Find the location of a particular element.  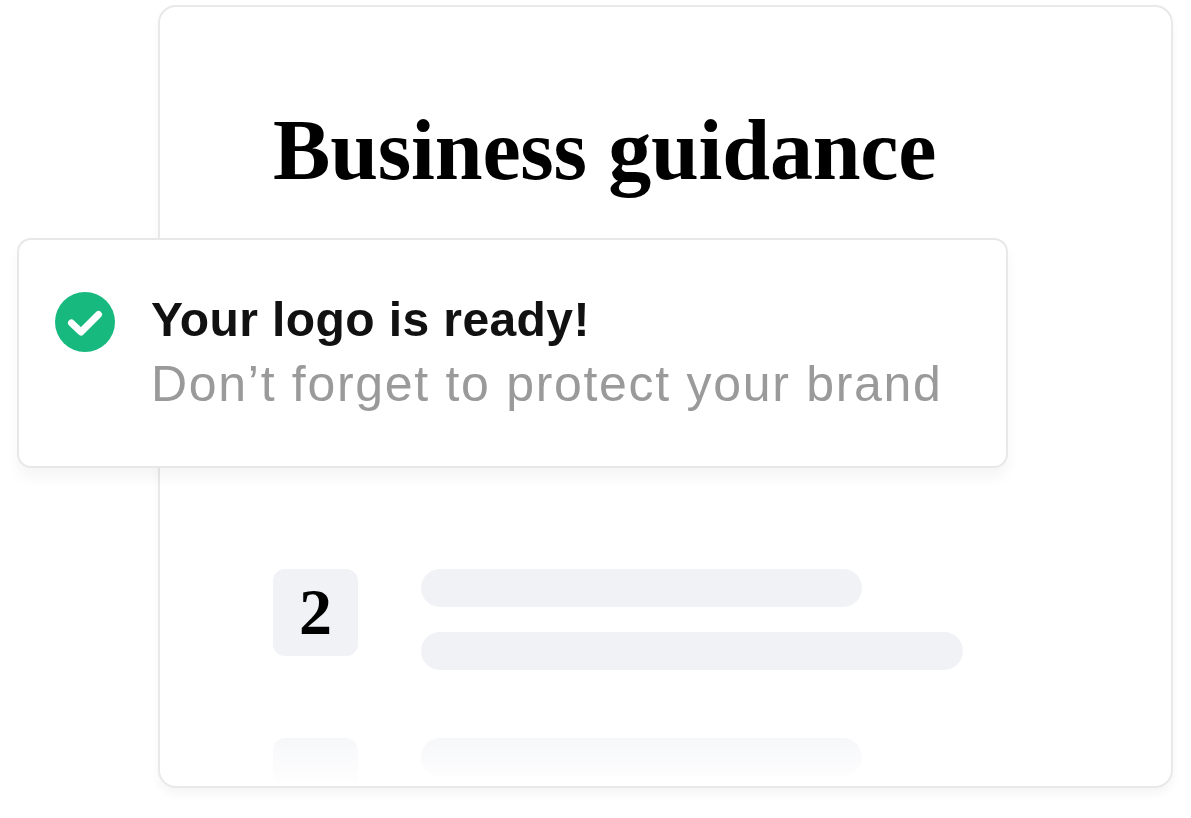

check-circle-icon is located at coordinates (85, 322).